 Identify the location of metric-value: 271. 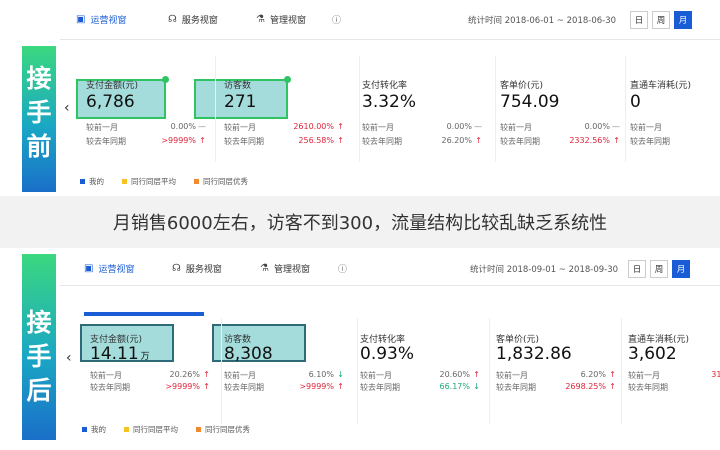
(240, 102).